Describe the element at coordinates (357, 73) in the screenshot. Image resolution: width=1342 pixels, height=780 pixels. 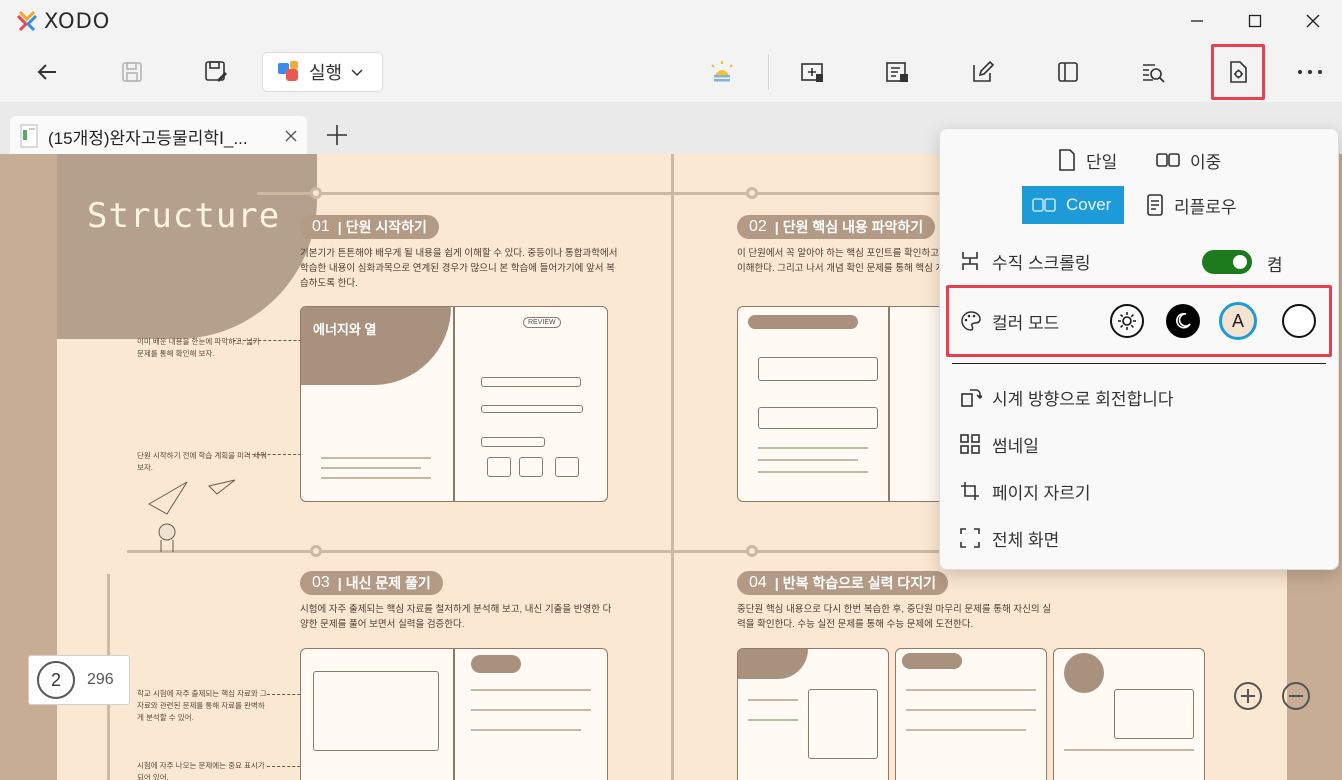
I see `chevron-down-icon` at that location.